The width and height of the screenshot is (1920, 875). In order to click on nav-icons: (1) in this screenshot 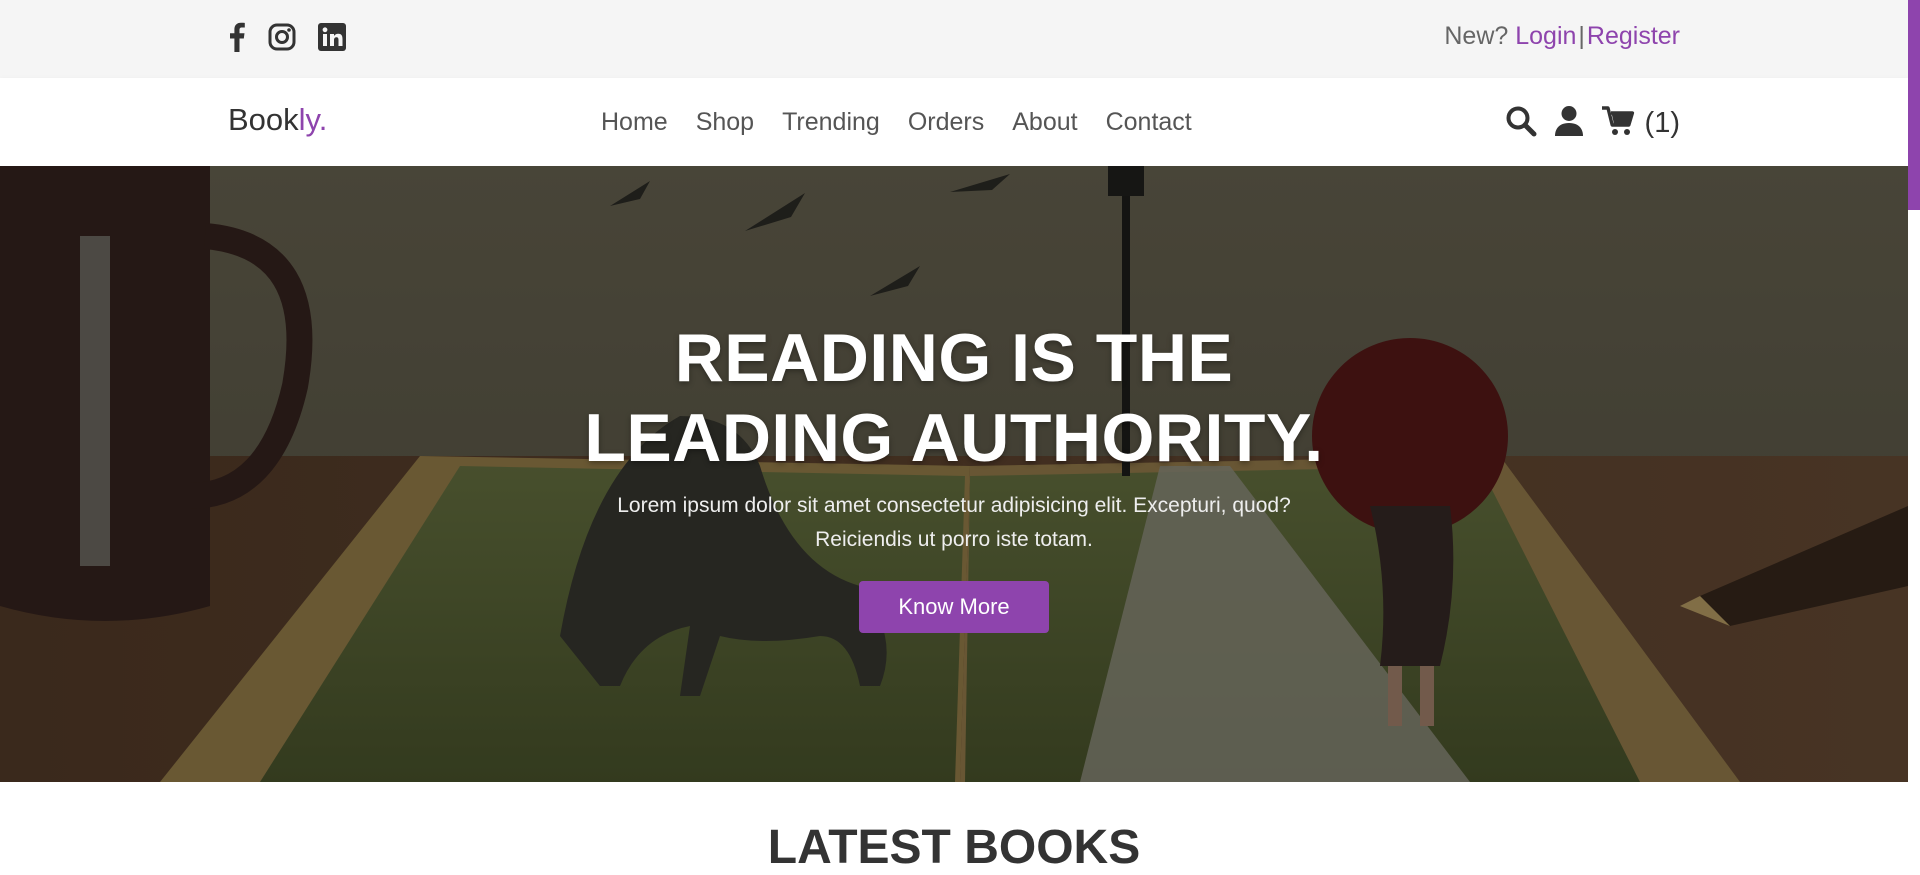, I will do `click(1592, 123)`.